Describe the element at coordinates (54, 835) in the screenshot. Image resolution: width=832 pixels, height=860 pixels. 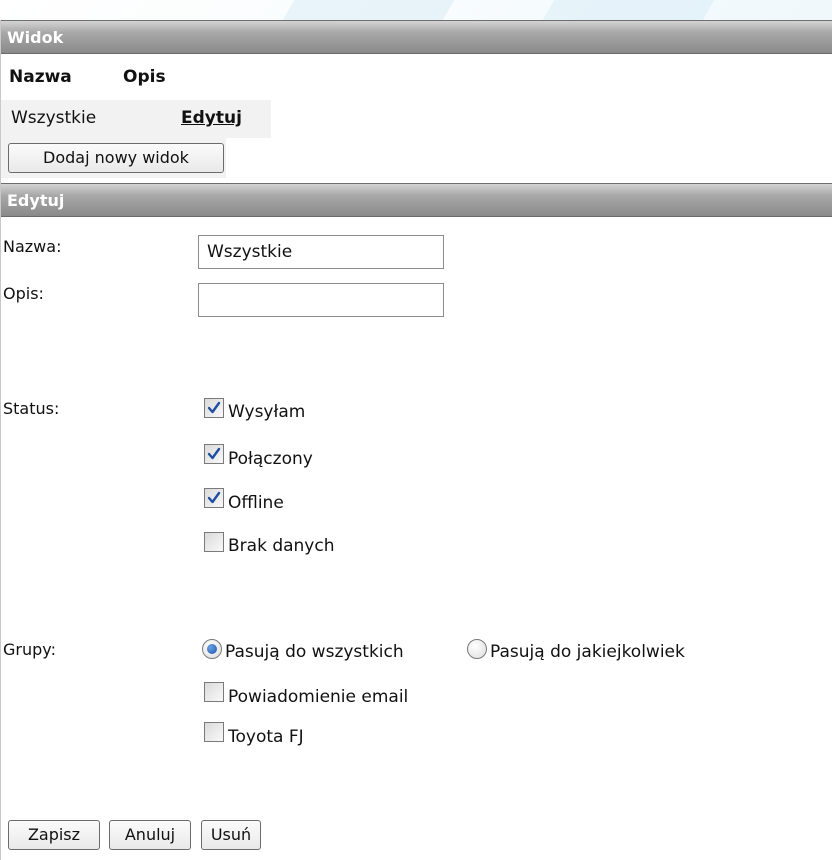
I see `save-button: Zapisz` at that location.